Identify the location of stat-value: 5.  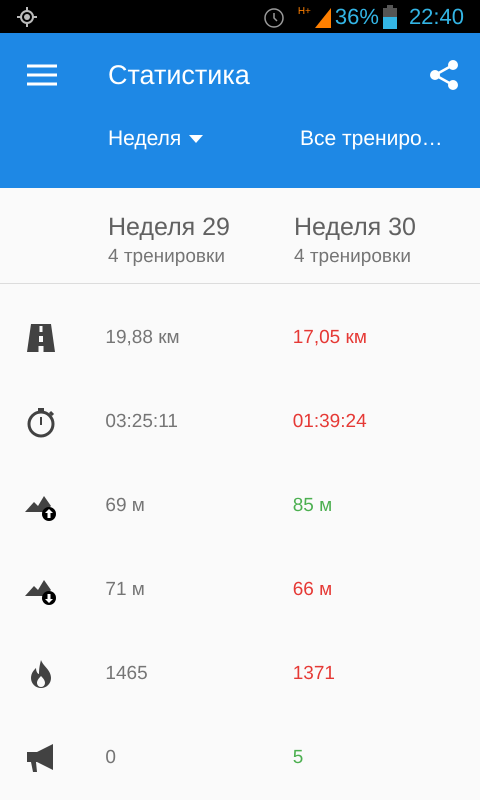
(298, 757).